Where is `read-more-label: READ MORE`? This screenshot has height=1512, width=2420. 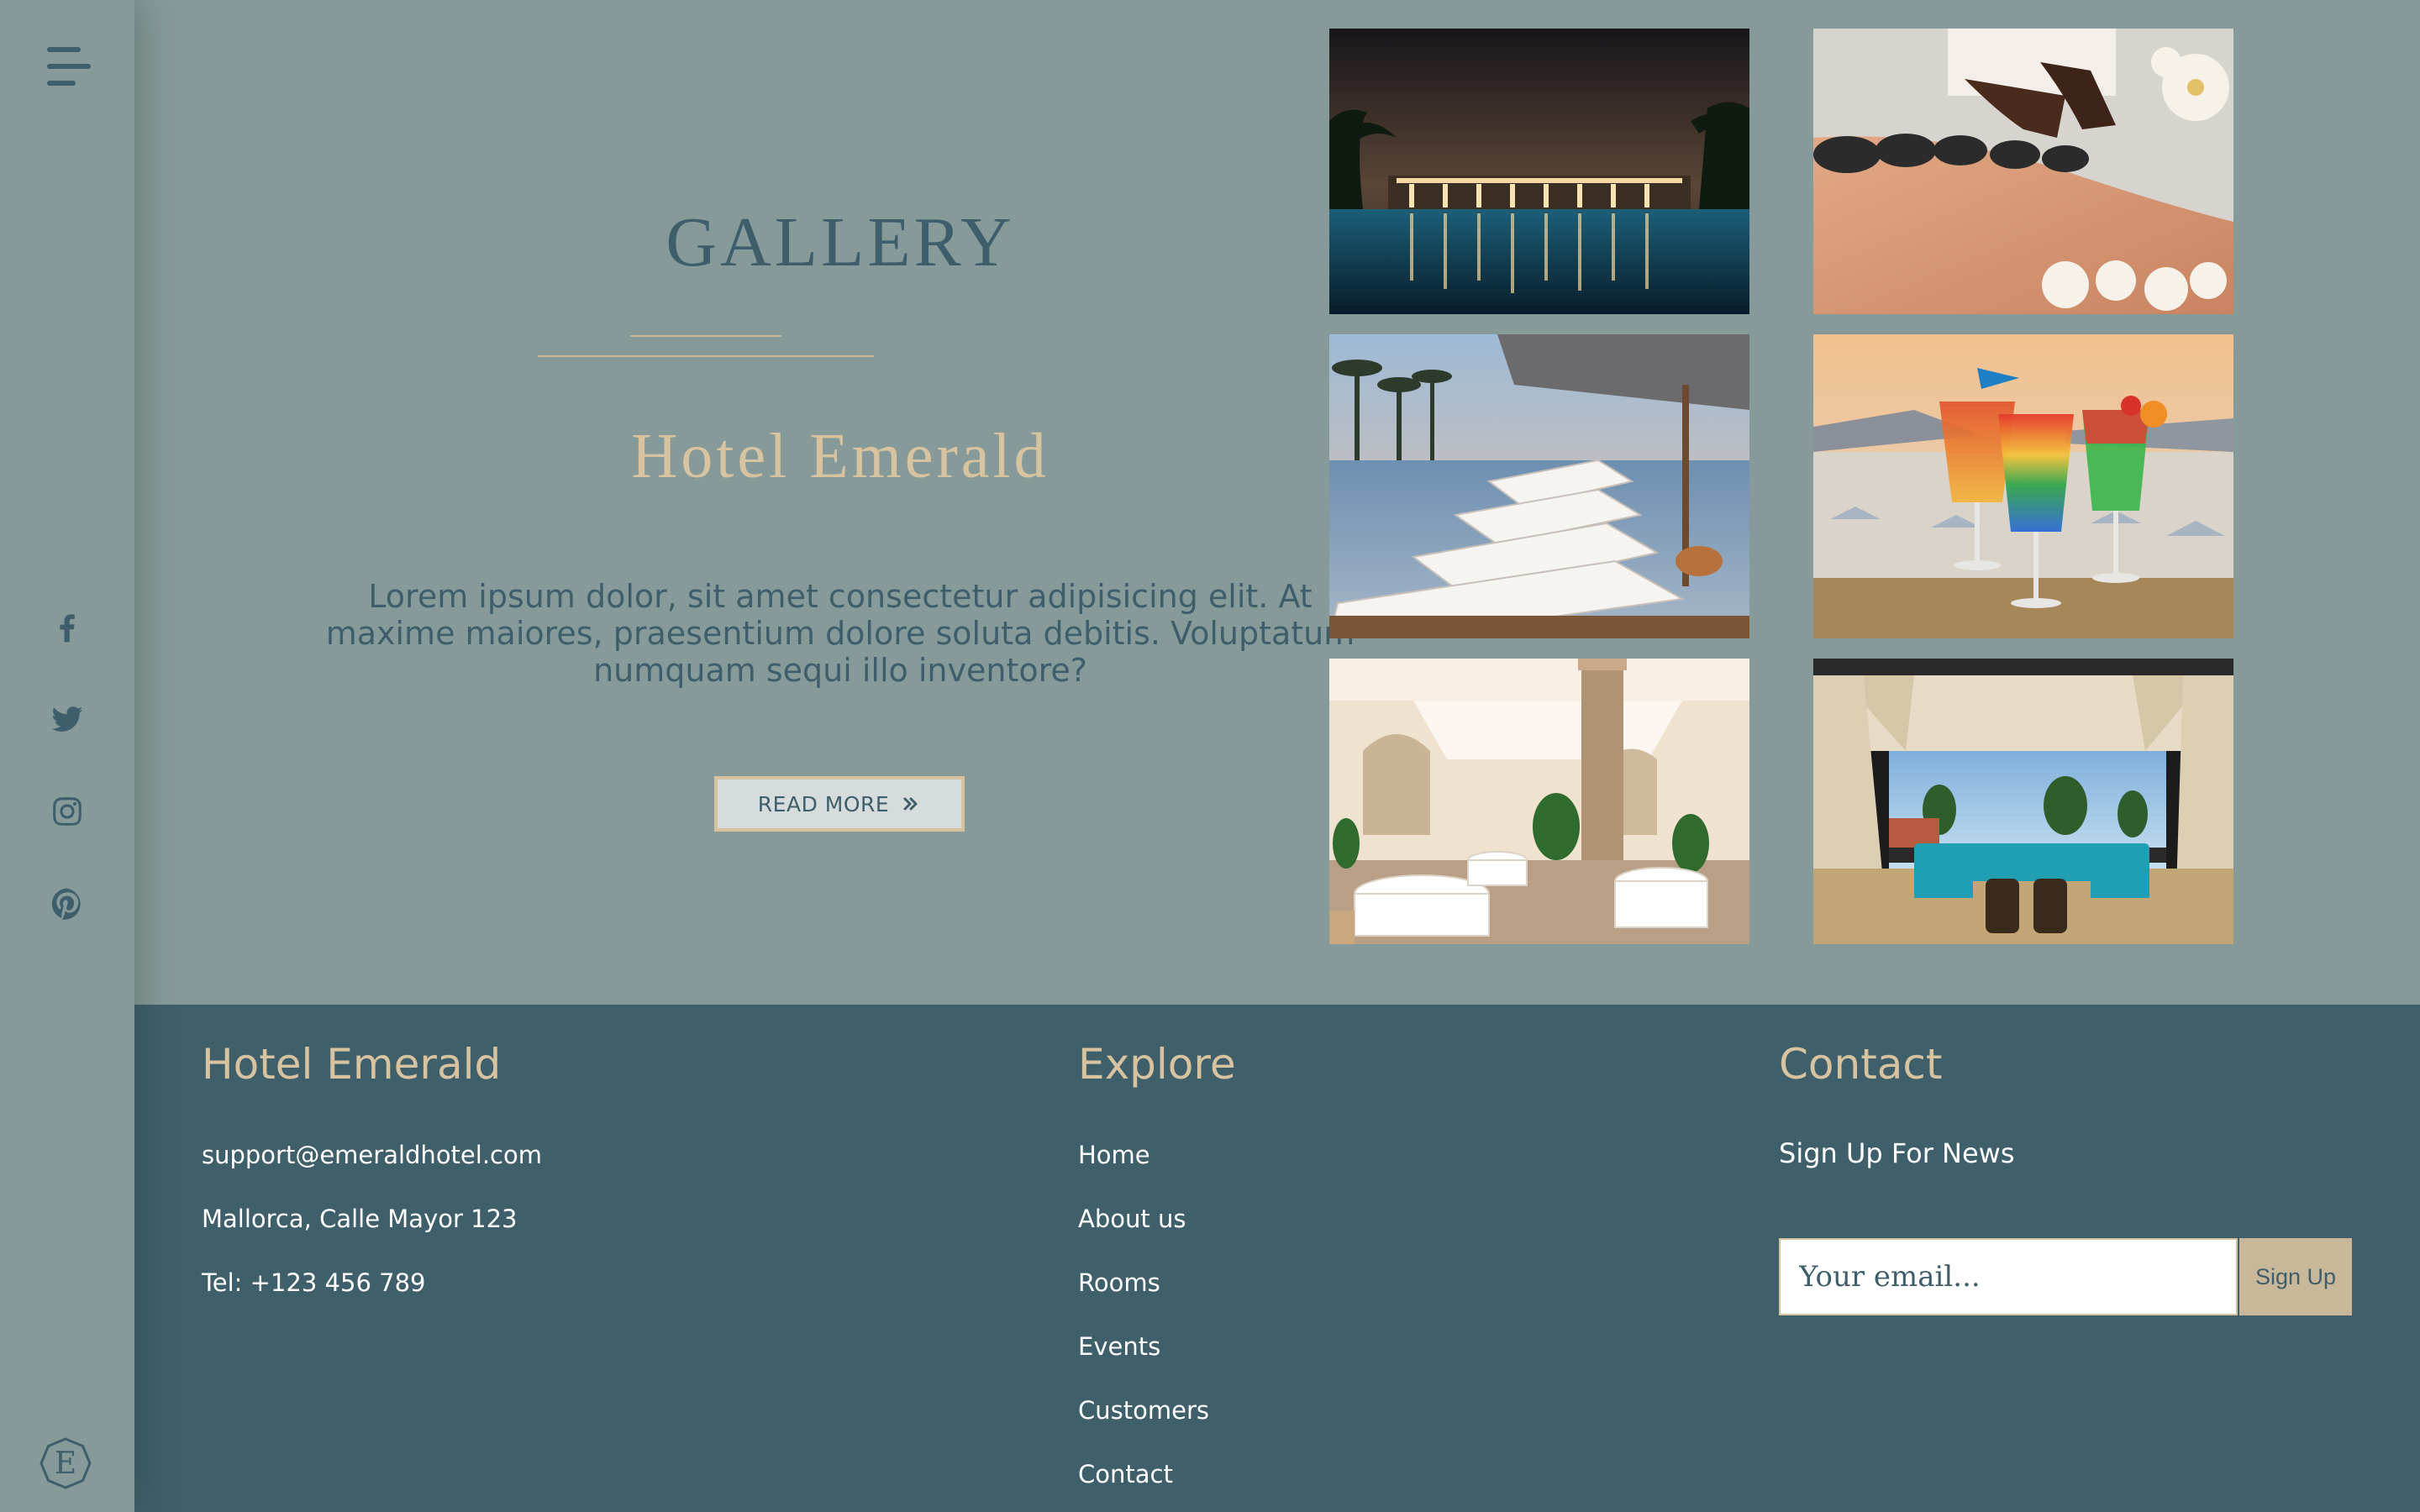
read-more-label: READ MORE is located at coordinates (824, 803).